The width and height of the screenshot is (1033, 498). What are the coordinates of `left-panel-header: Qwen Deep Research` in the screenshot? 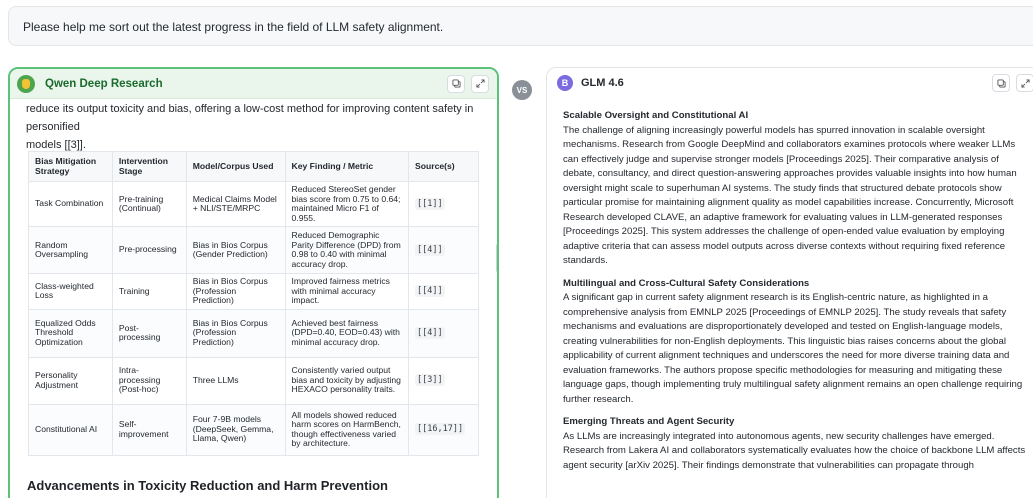 It's located at (253, 84).